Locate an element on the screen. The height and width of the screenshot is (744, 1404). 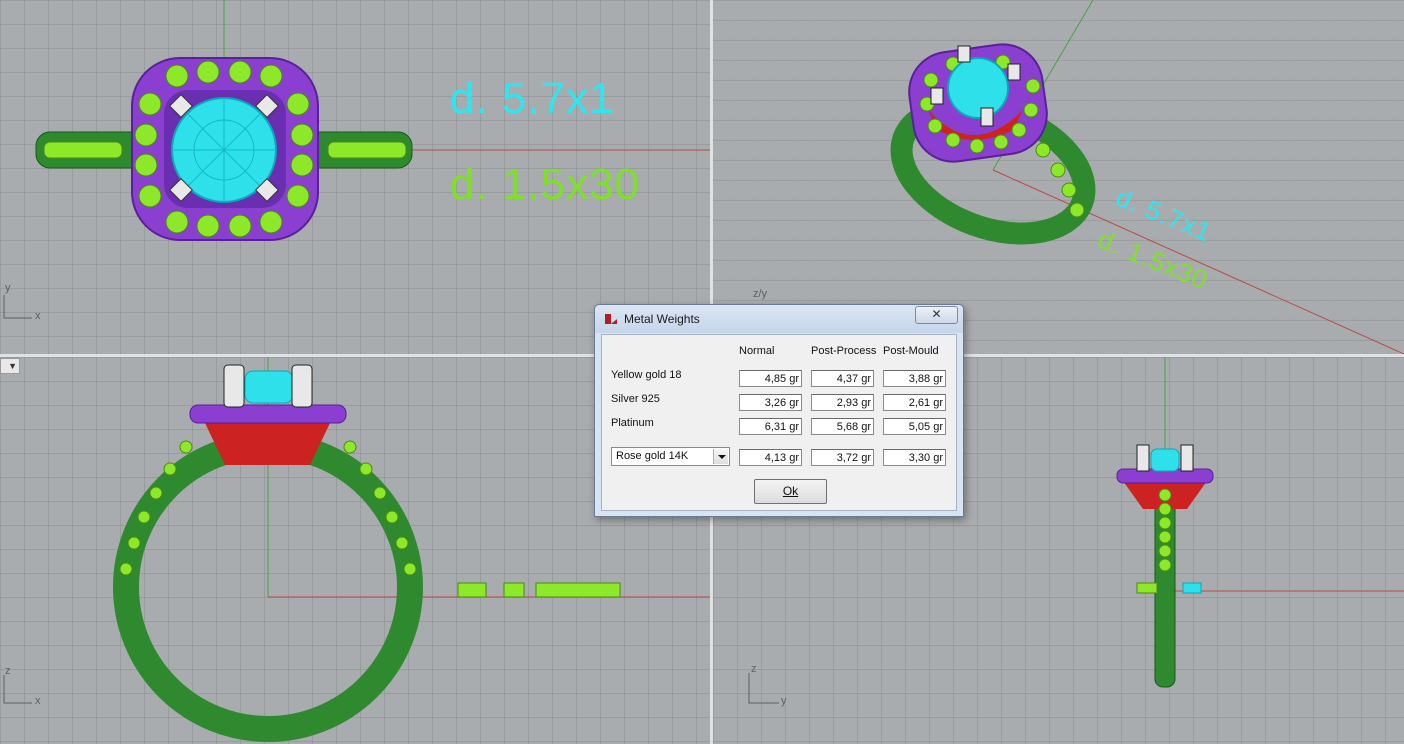
dialog-title-bar: Metal Weights ✕ is located at coordinates (779, 319).